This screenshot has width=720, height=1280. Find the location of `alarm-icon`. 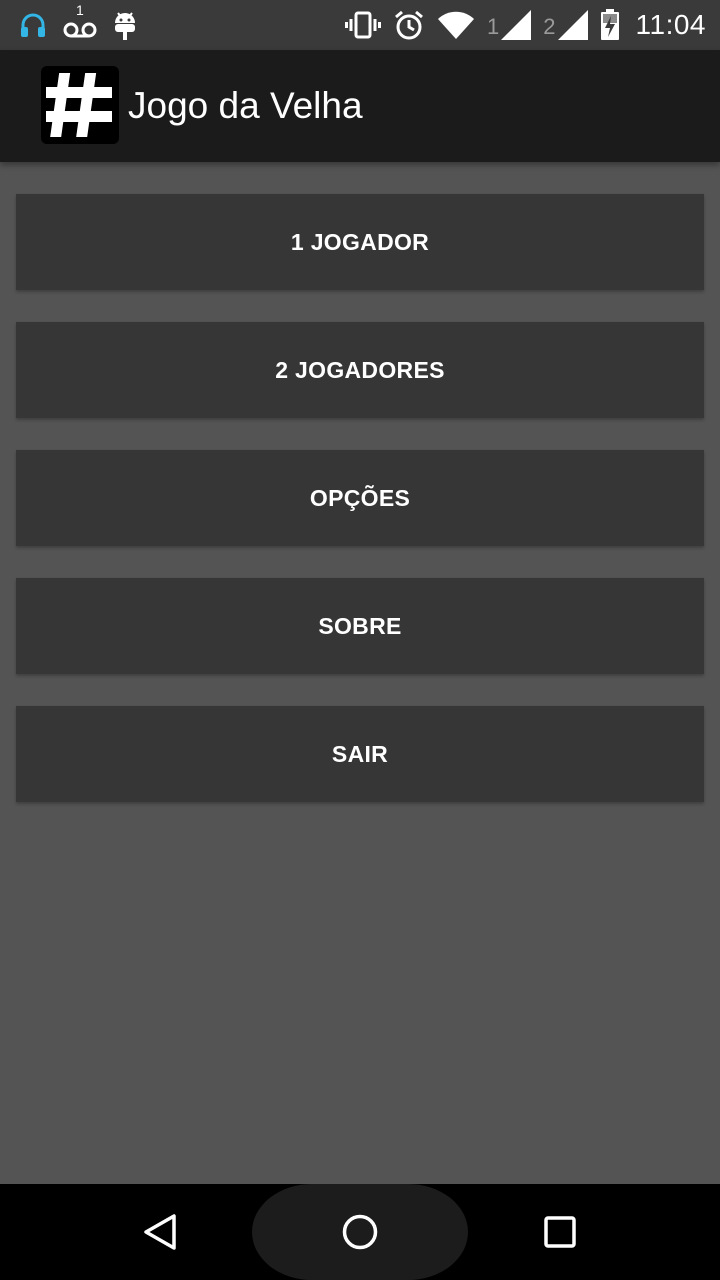

alarm-icon is located at coordinates (409, 25).